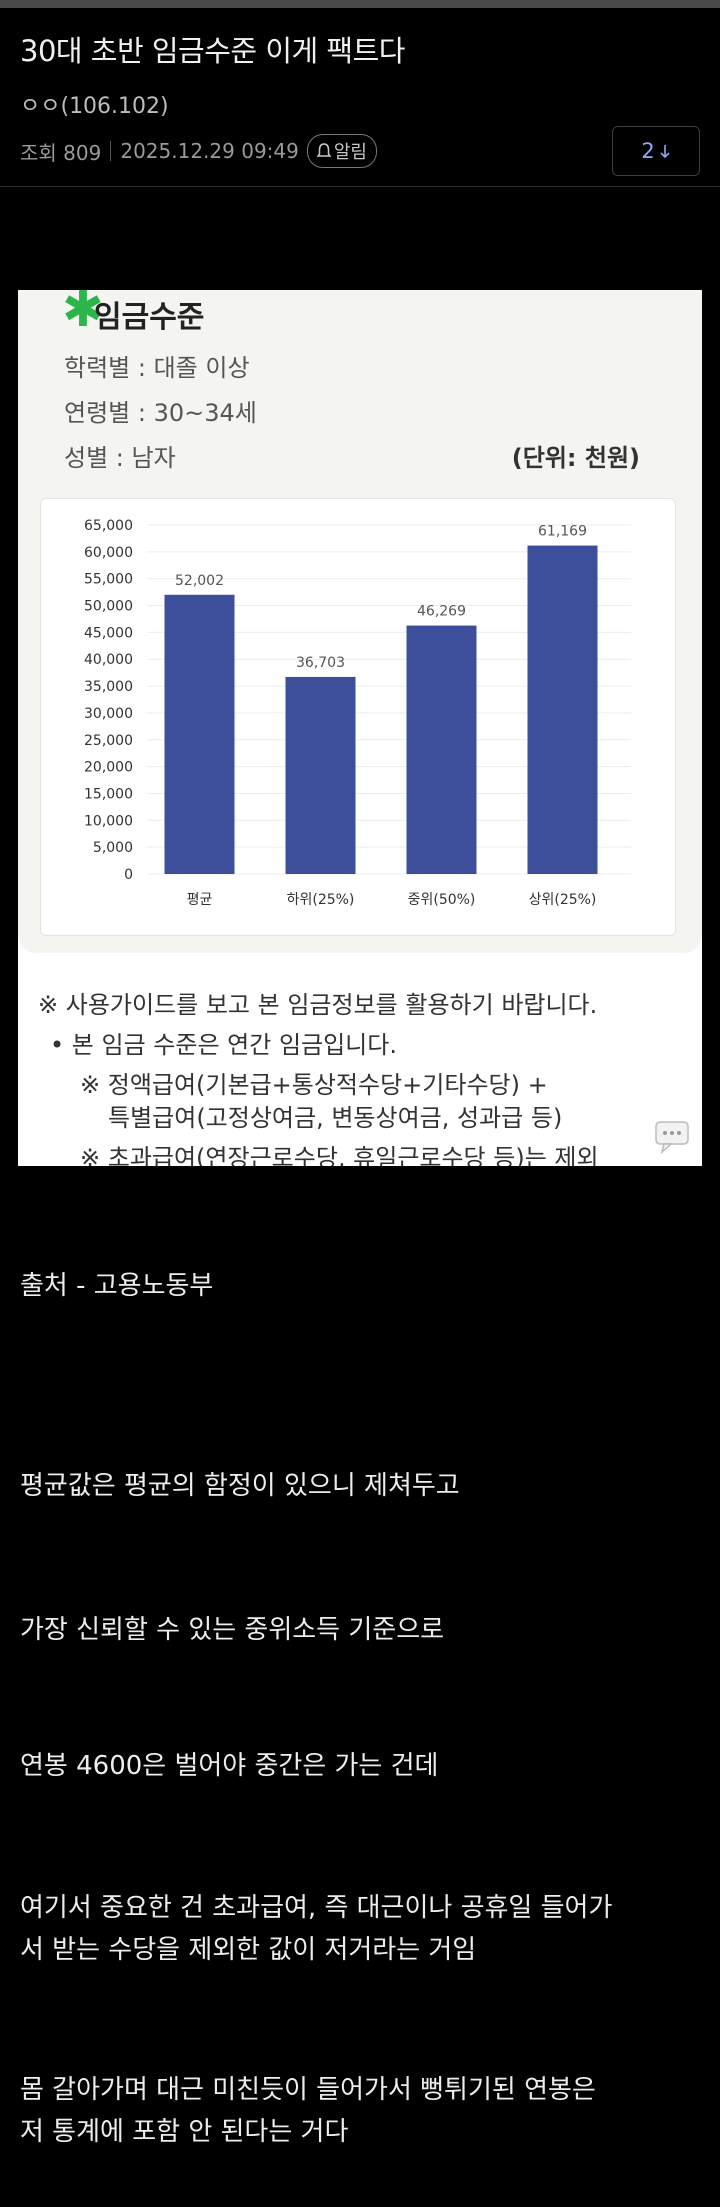  I want to click on header-divider, so click(360, 186).